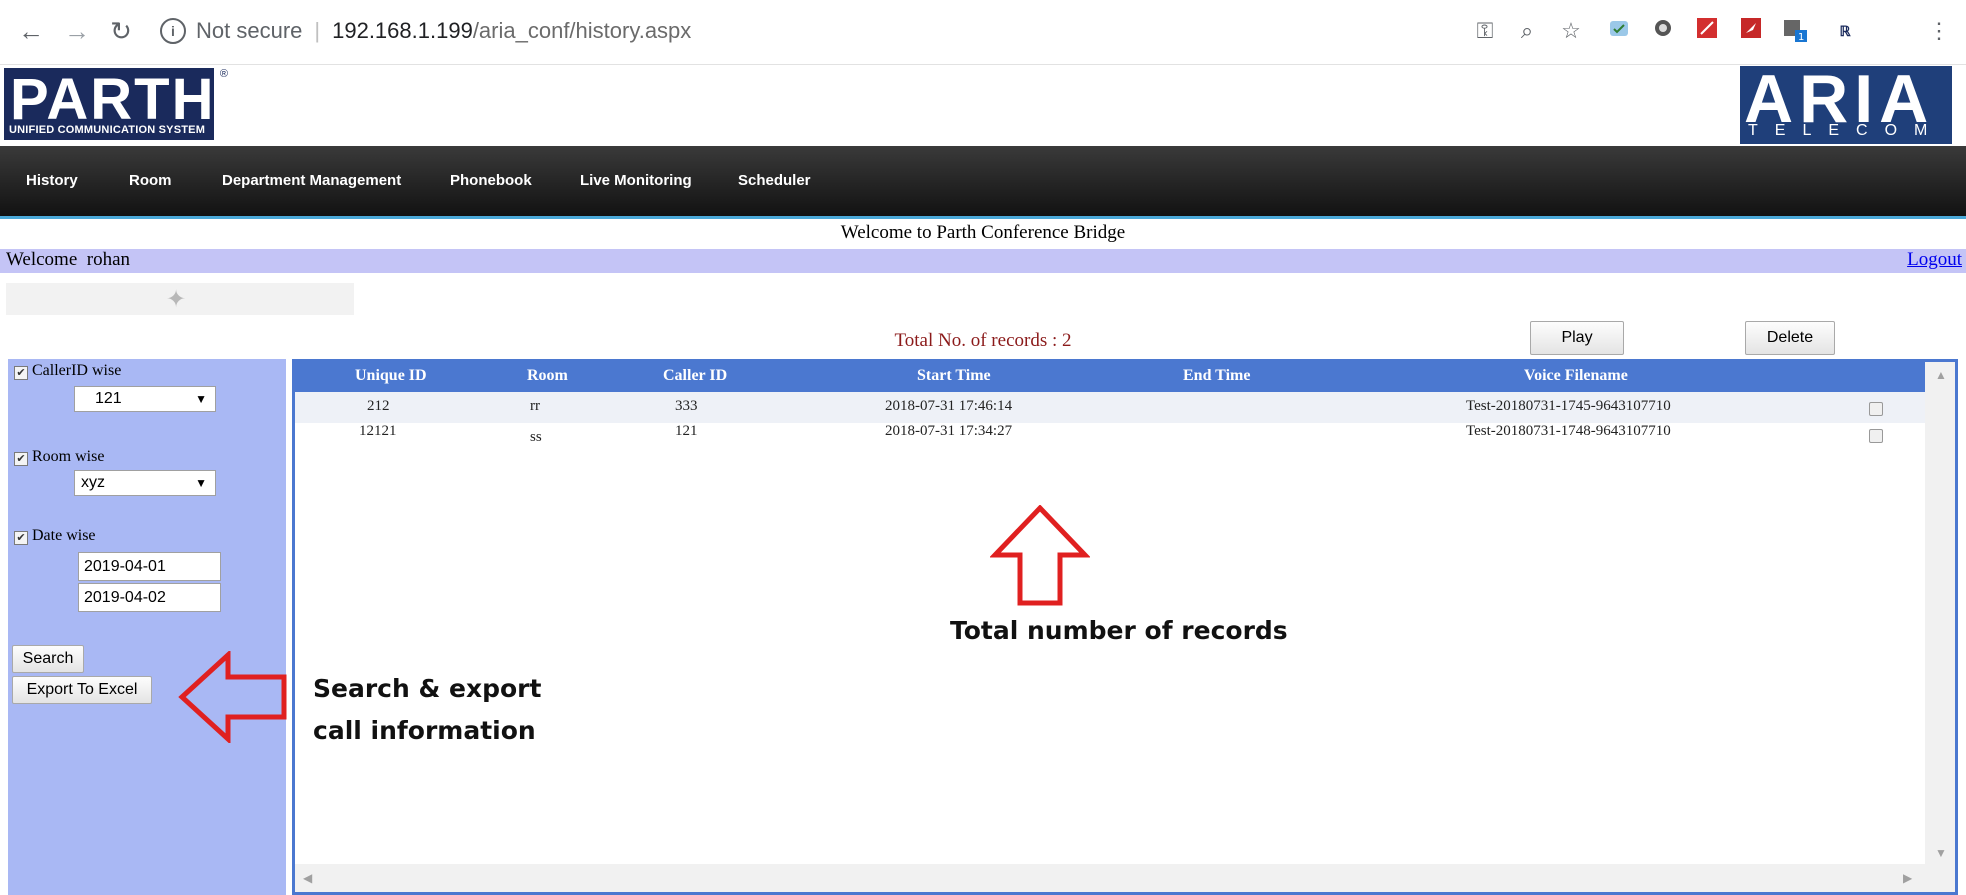 This screenshot has height=895, width=1966. What do you see at coordinates (108, 398) in the screenshot?
I see `callerid-value: 121` at bounding box center [108, 398].